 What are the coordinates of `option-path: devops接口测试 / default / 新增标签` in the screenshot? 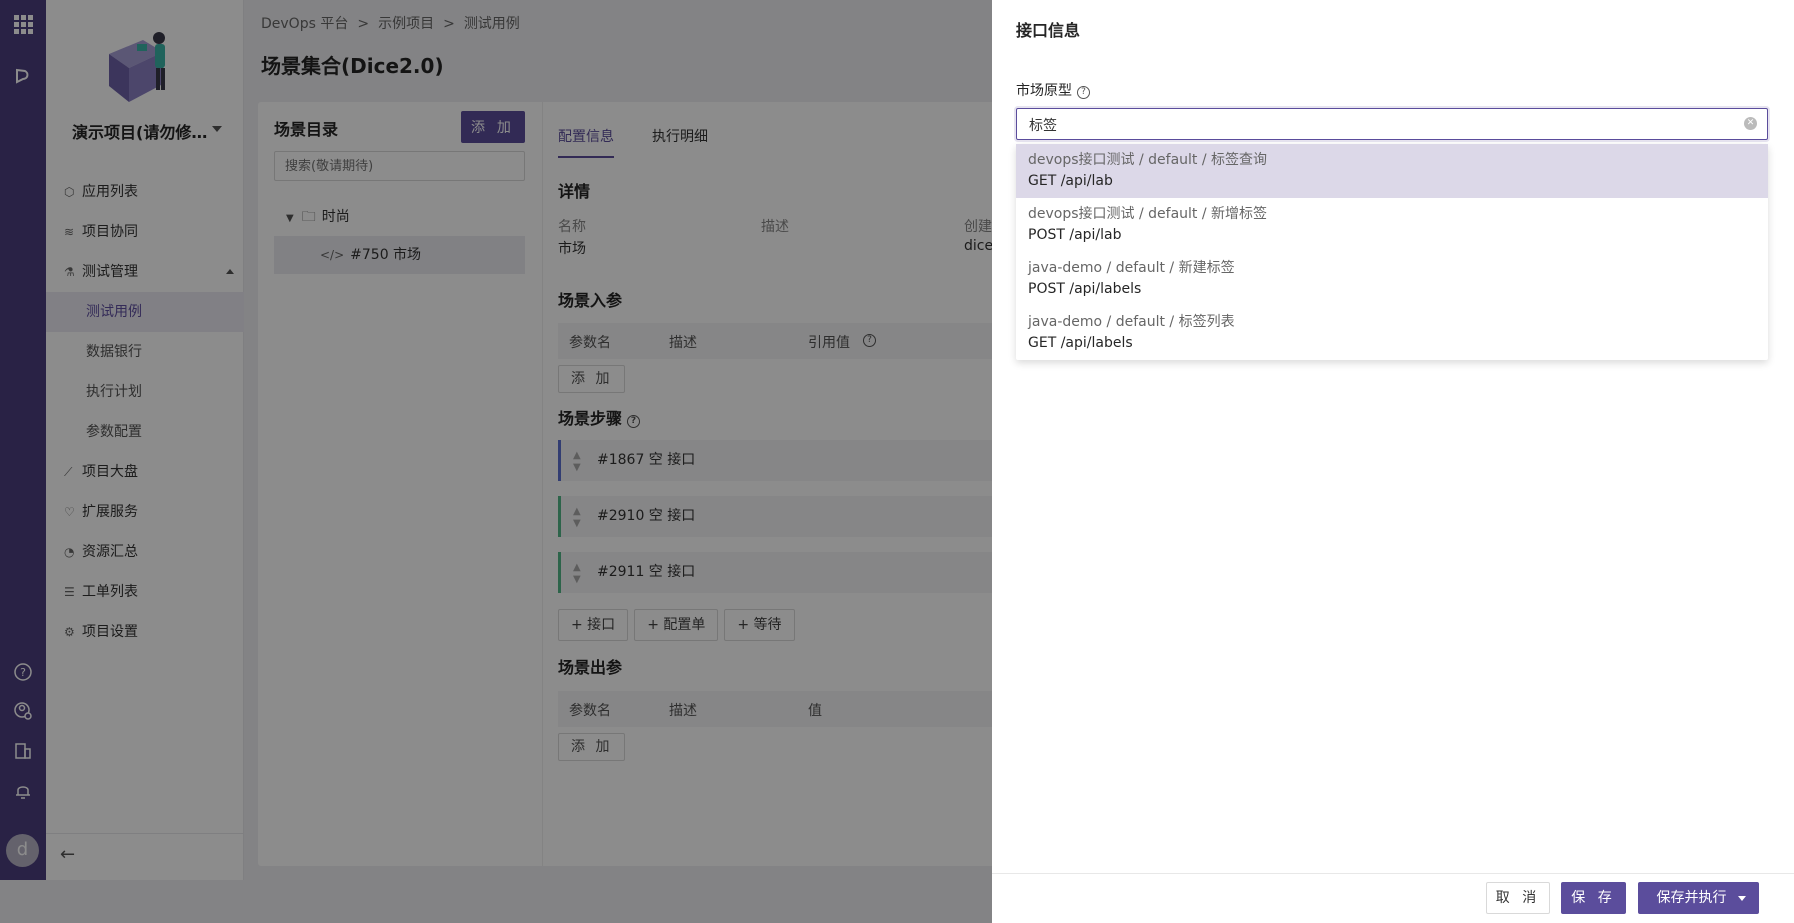 It's located at (1148, 214).